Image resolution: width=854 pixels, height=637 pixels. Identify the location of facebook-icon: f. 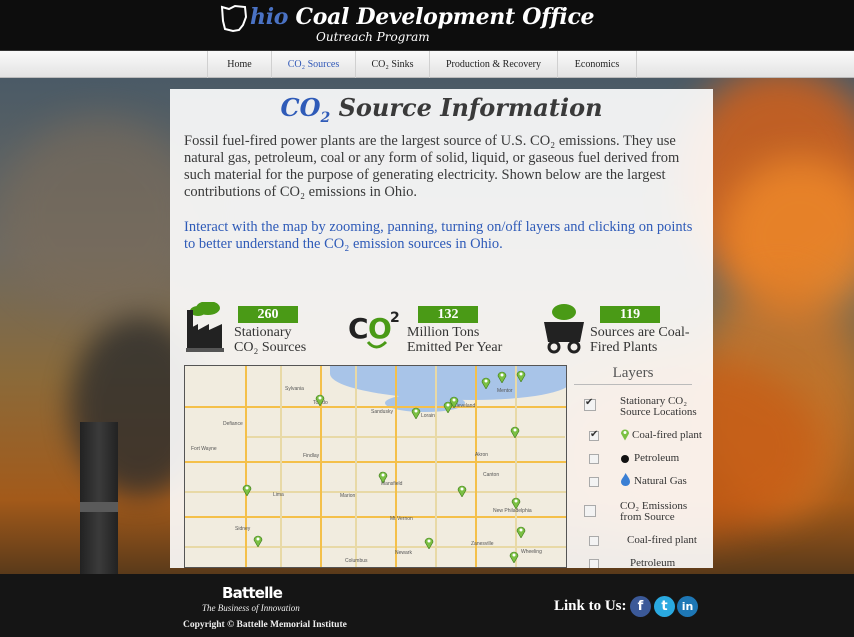
(640, 606).